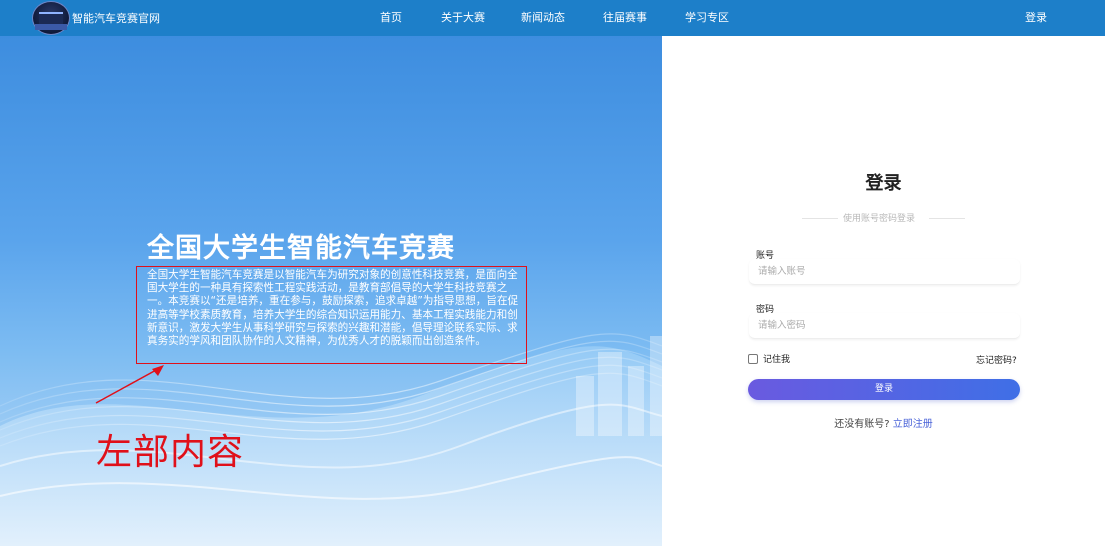  I want to click on nav-item-past-events: 往届赛事, so click(625, 18).